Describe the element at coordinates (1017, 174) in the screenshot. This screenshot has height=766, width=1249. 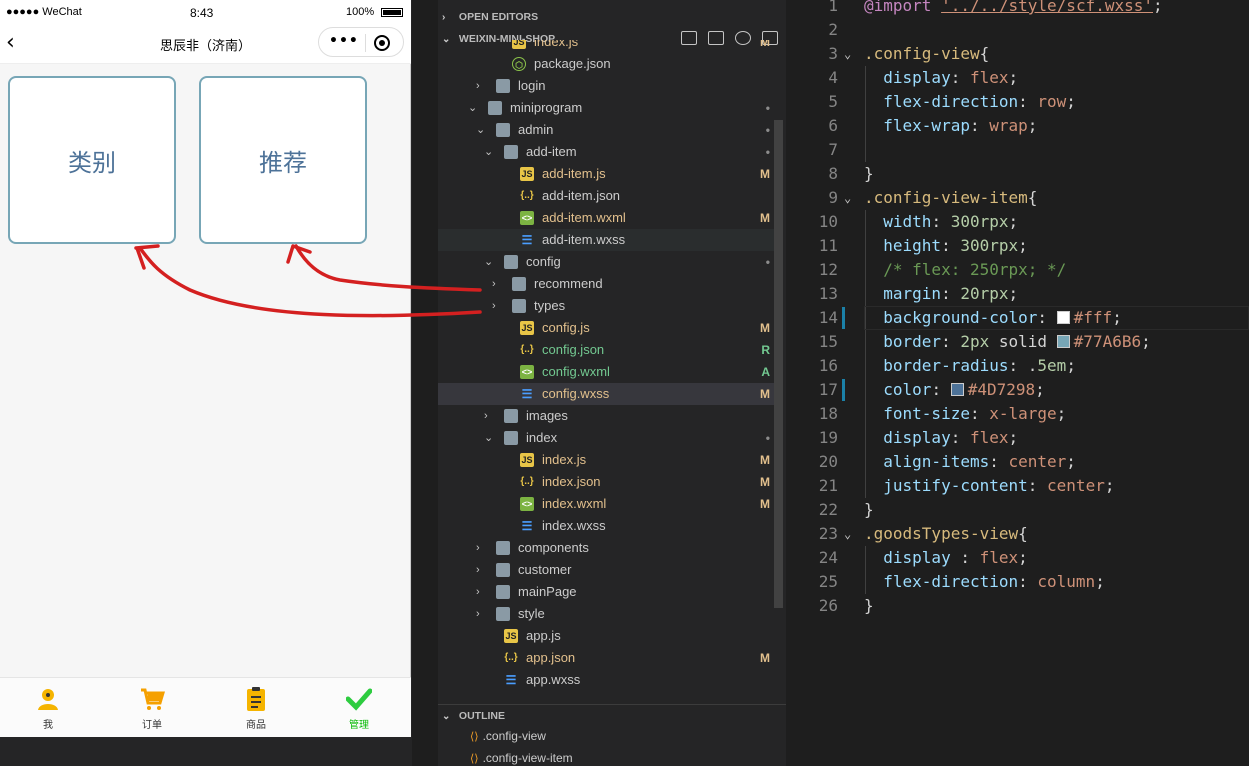
I see `code-line: 8}` at that location.